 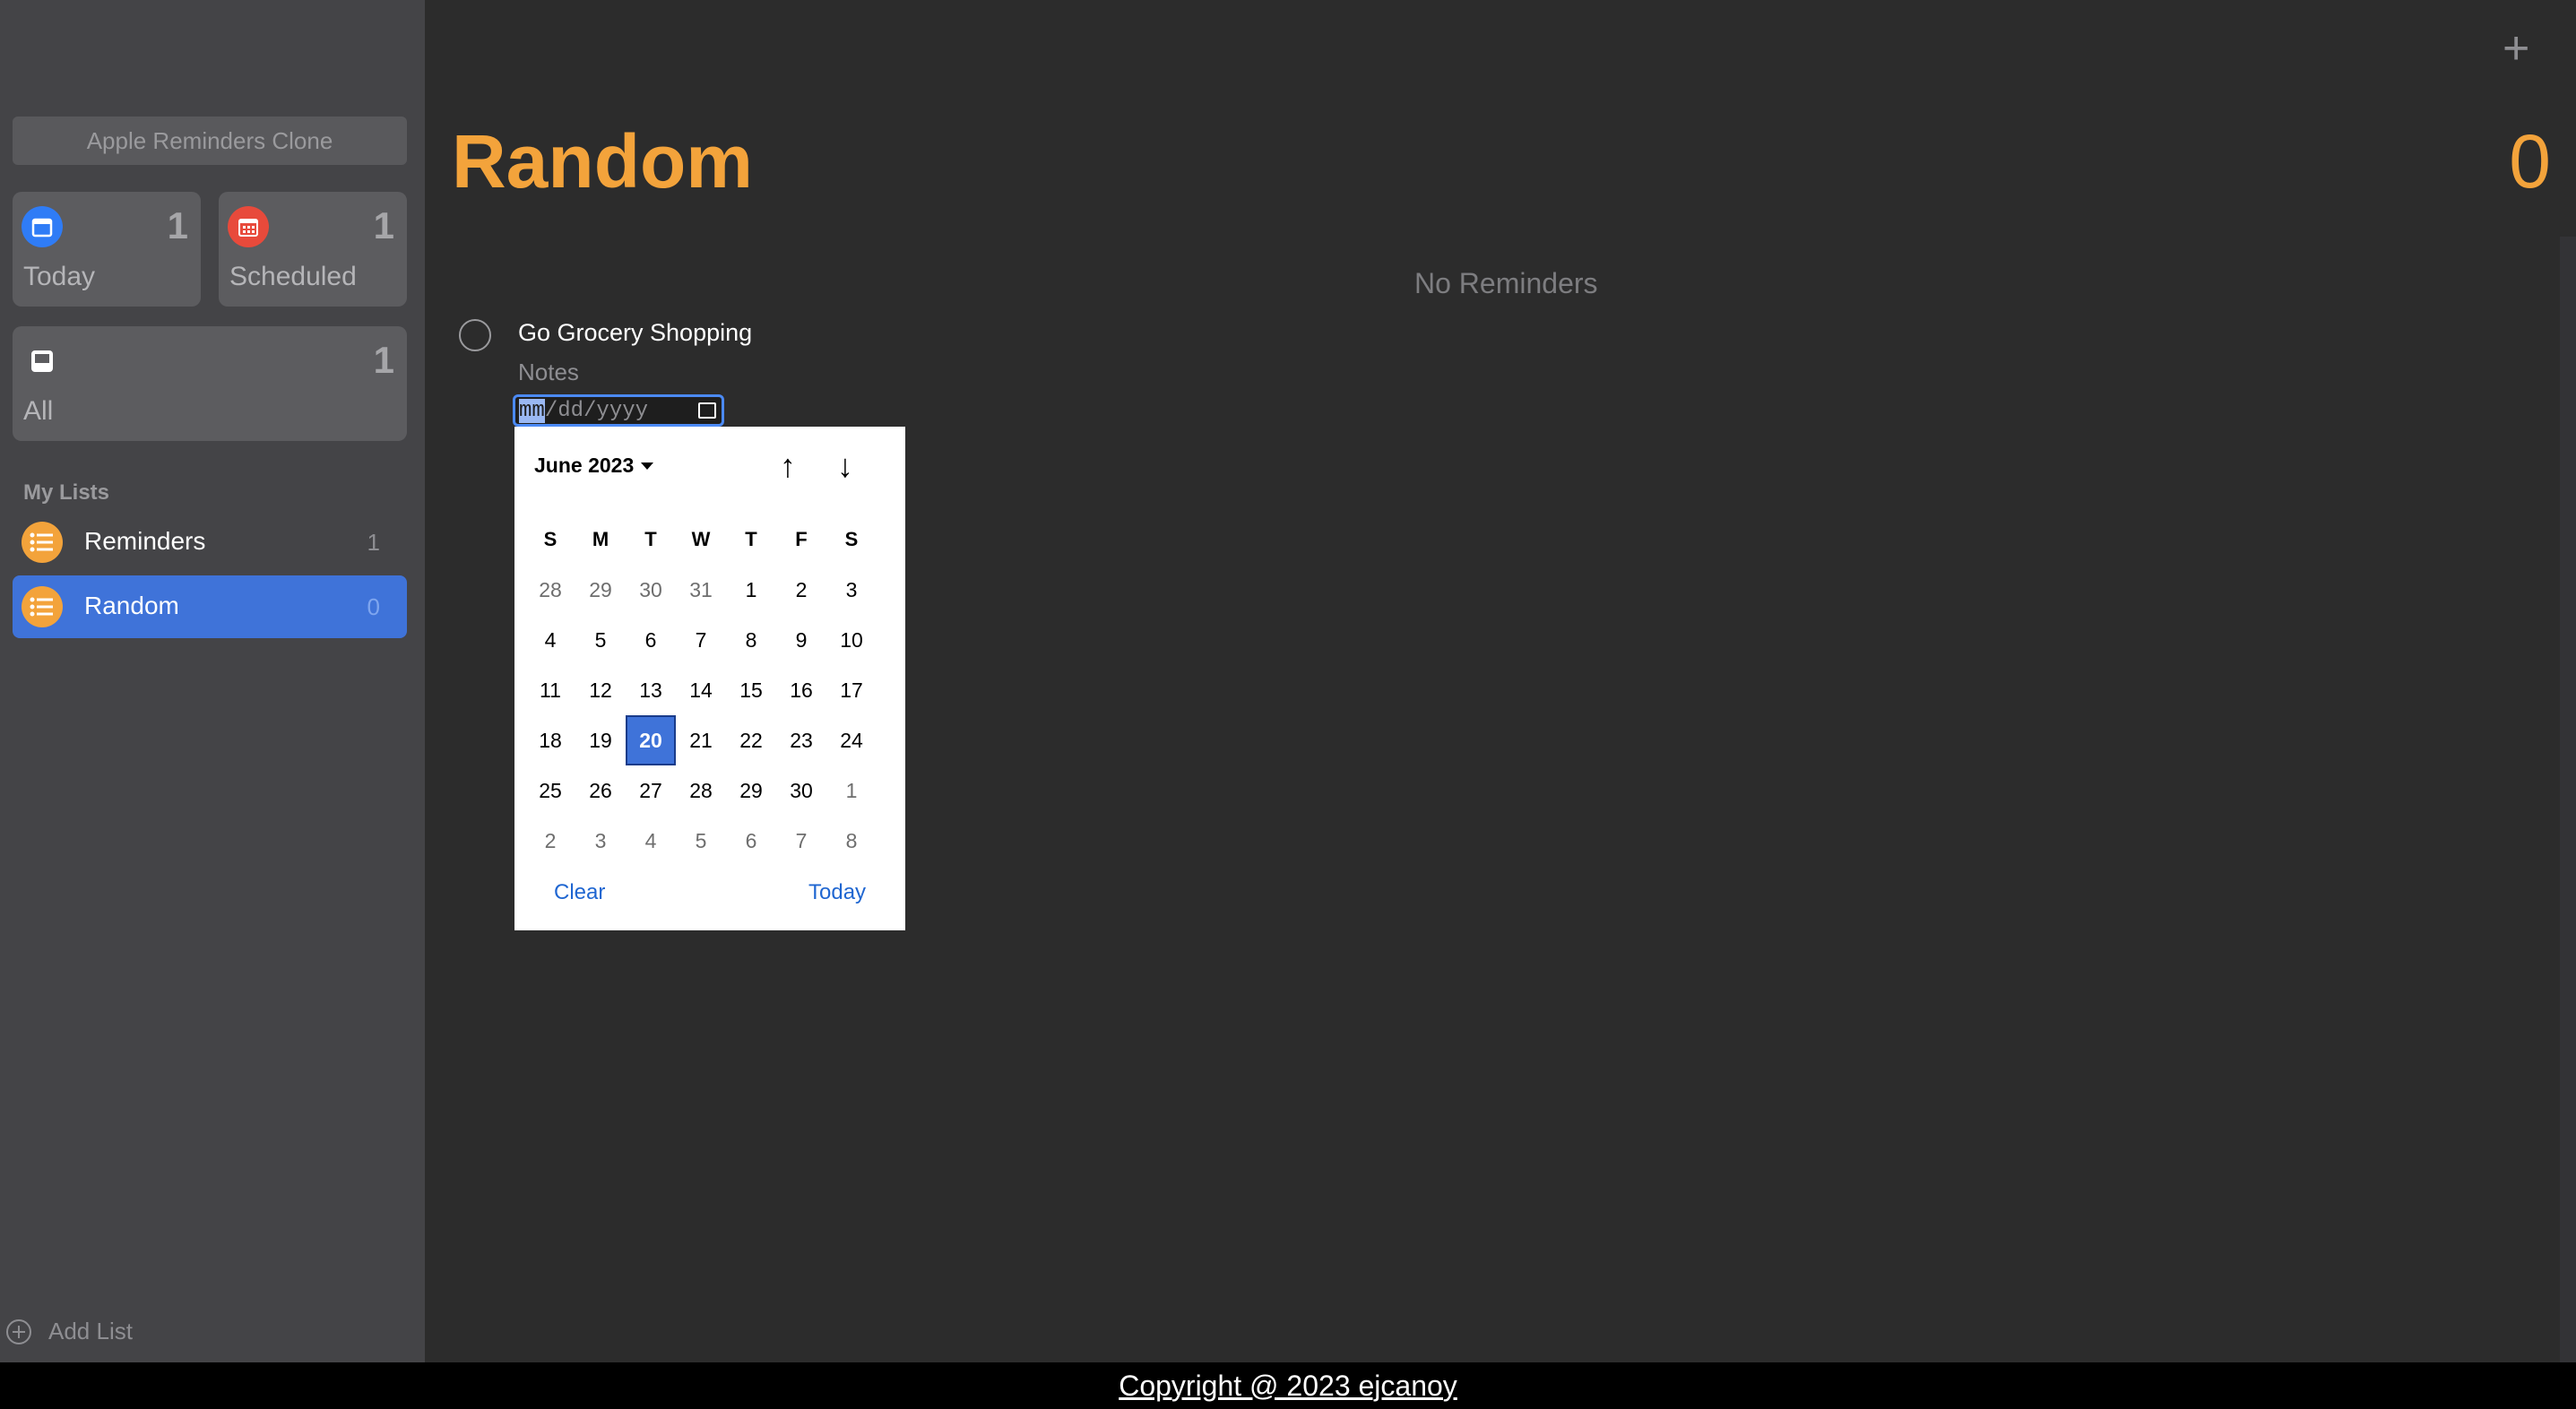 I want to click on notes-input: Notes, so click(x=548, y=372).